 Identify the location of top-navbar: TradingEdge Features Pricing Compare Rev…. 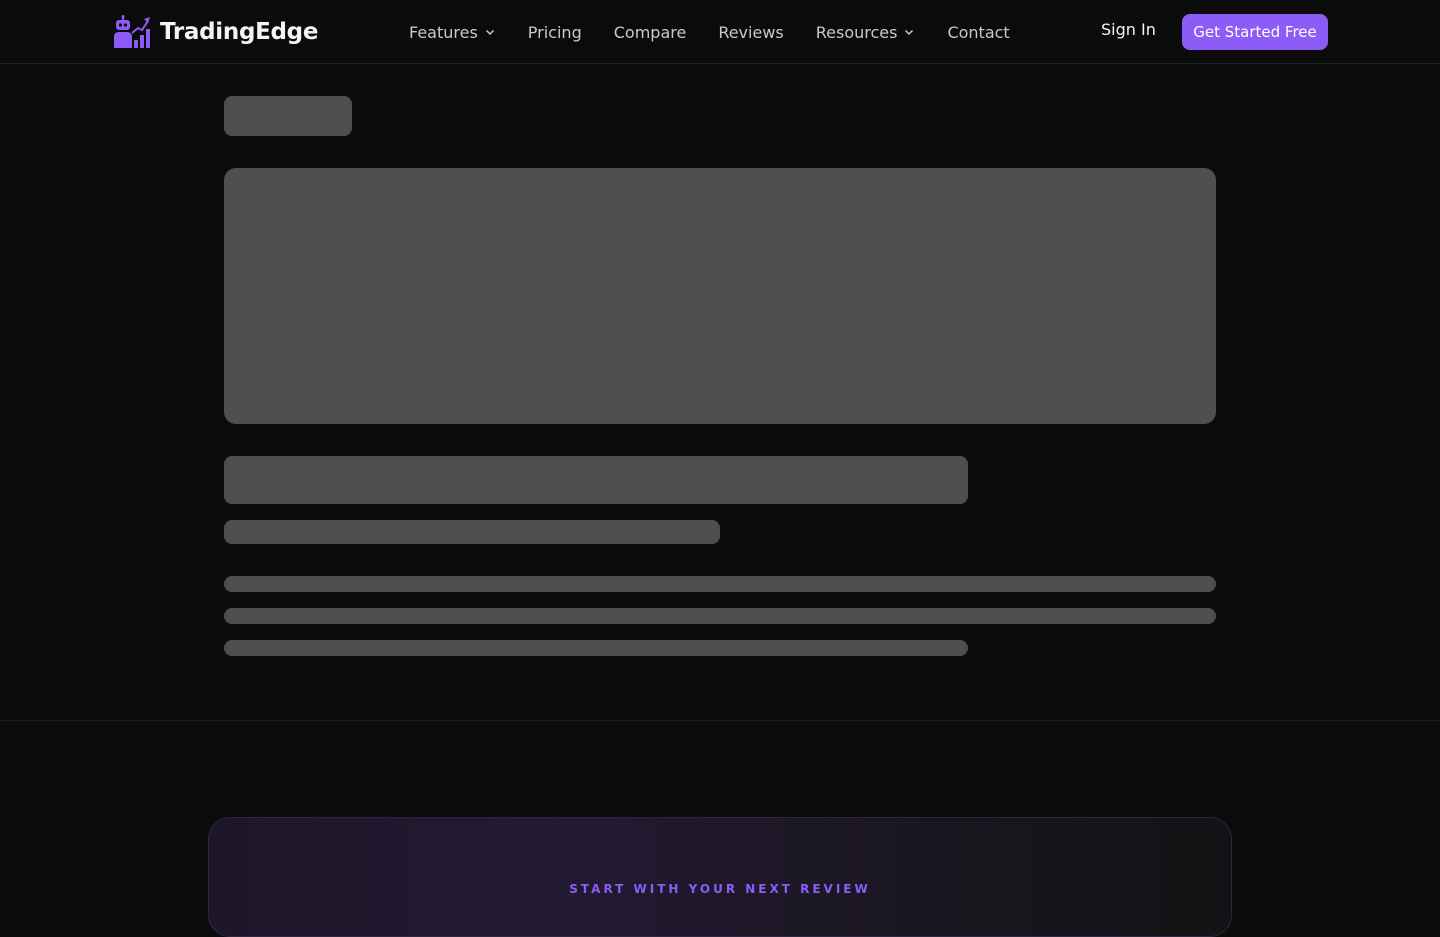
(720, 32).